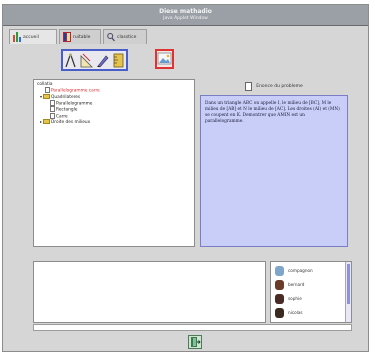 The height and width of the screenshot is (354, 375). Describe the element at coordinates (192, 327) in the screenshot. I see `message-input` at that location.